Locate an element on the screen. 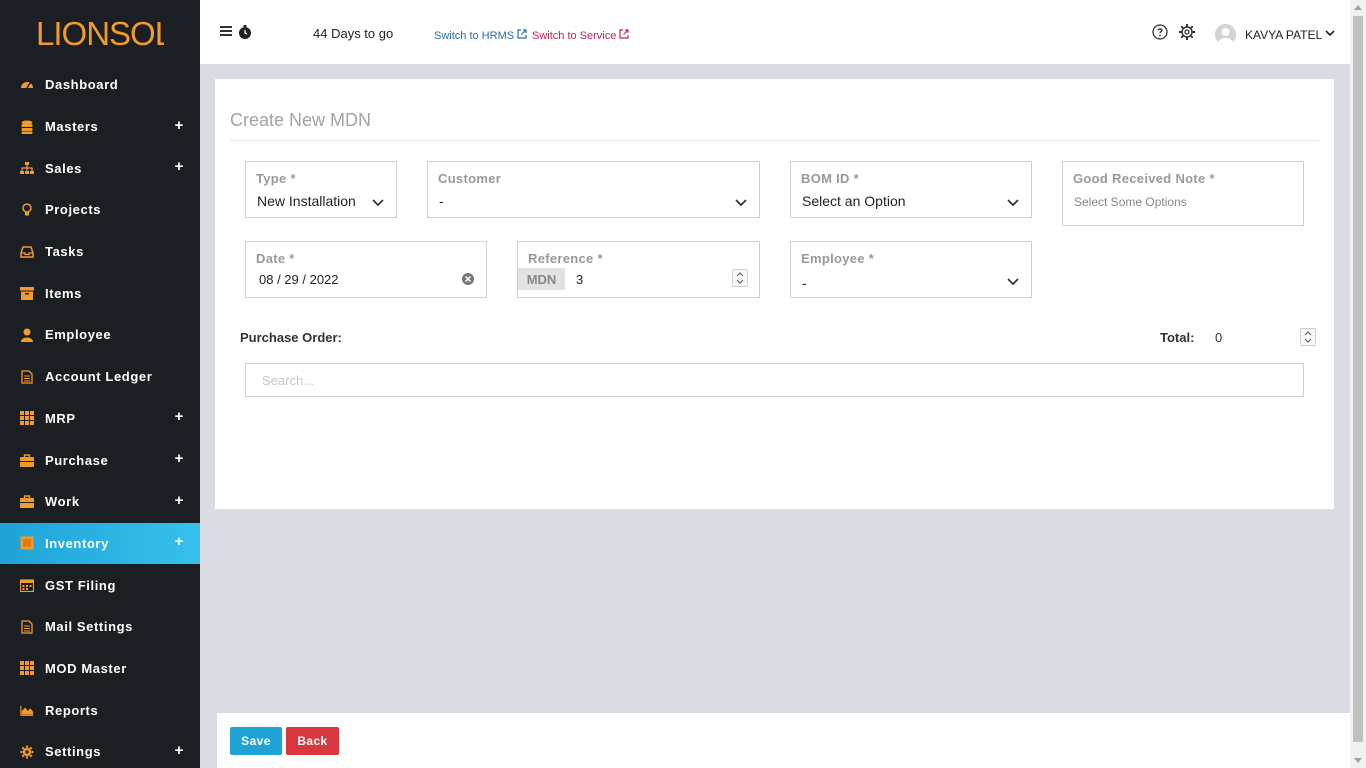 This screenshot has height=768, width=1366. sidebar-item-sales: Sales + is located at coordinates (100, 168).